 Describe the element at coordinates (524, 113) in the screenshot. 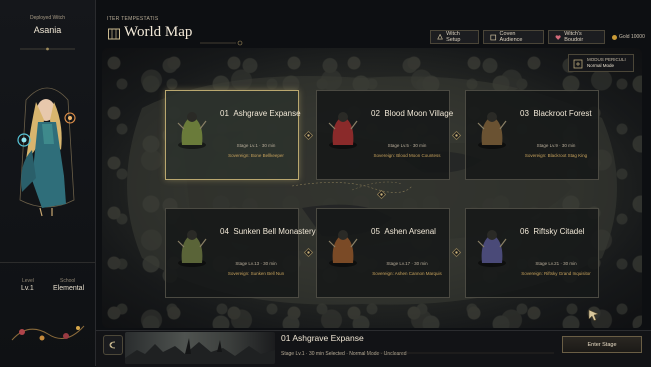

I see `stage-number: 03` at that location.